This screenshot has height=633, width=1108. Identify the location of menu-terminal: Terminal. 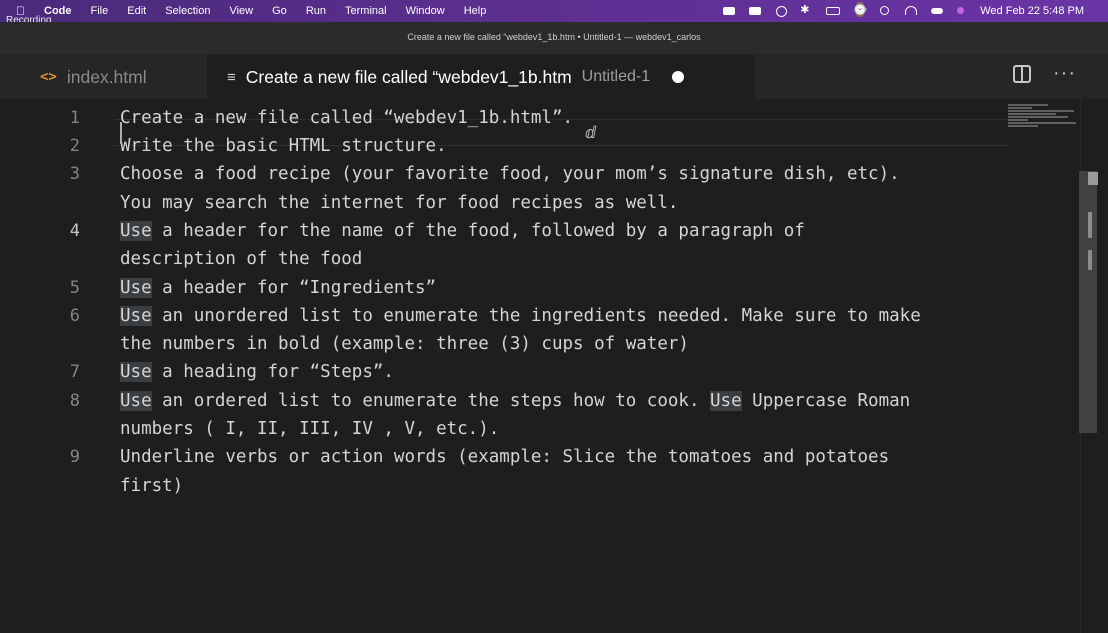
(366, 11).